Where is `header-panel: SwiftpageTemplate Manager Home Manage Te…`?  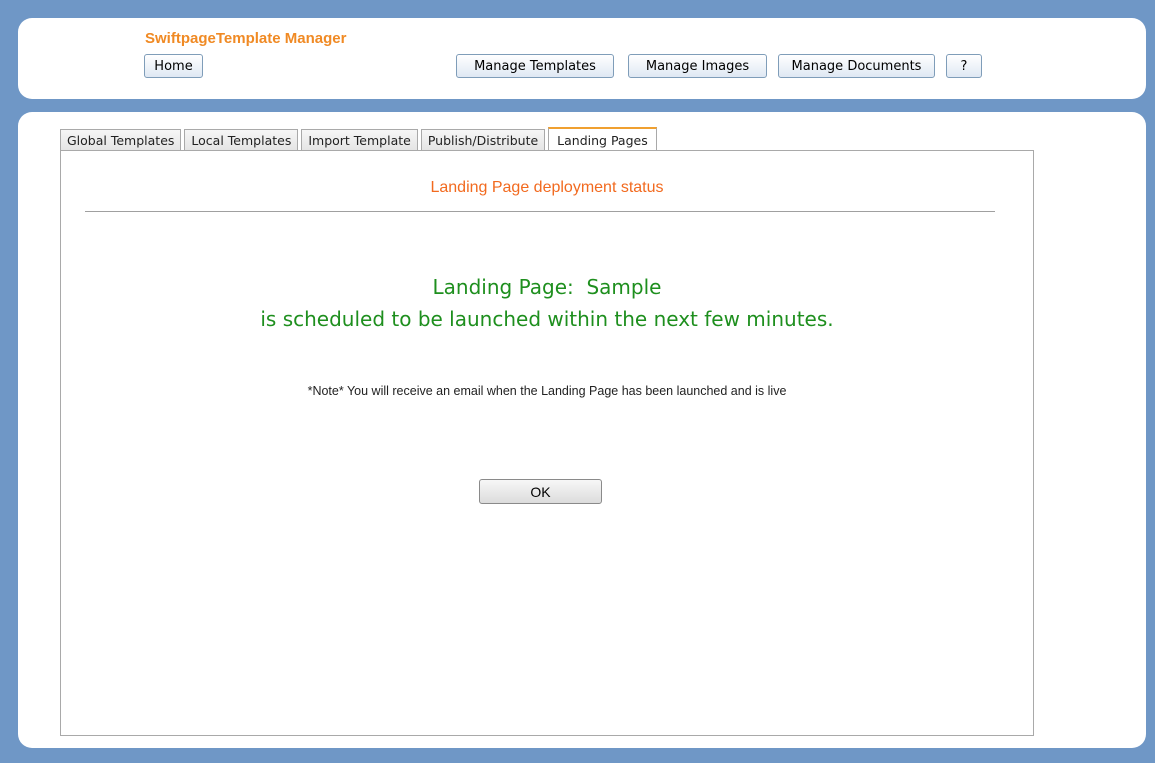 header-panel: SwiftpageTemplate Manager Home Manage Te… is located at coordinates (582, 58).